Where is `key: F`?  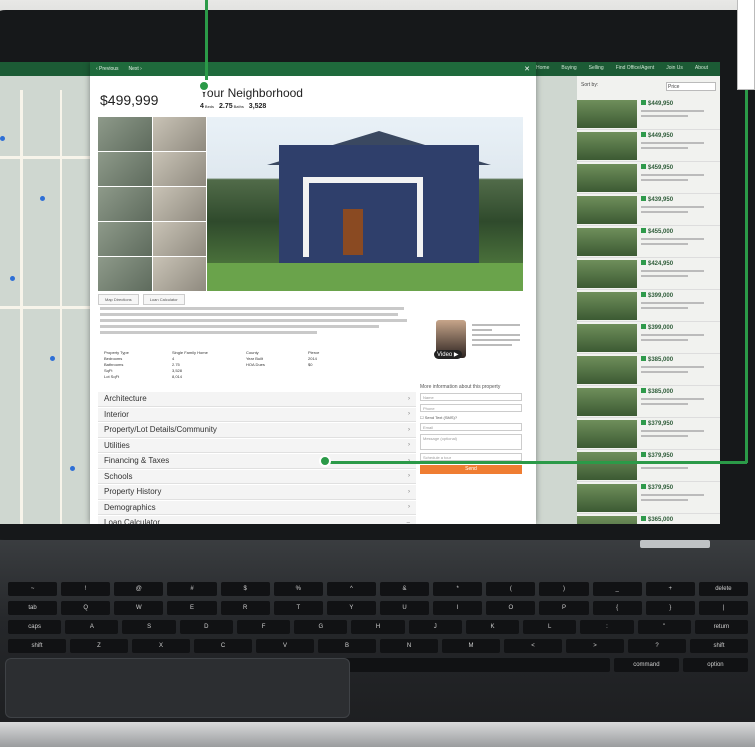
key: F is located at coordinates (263, 627).